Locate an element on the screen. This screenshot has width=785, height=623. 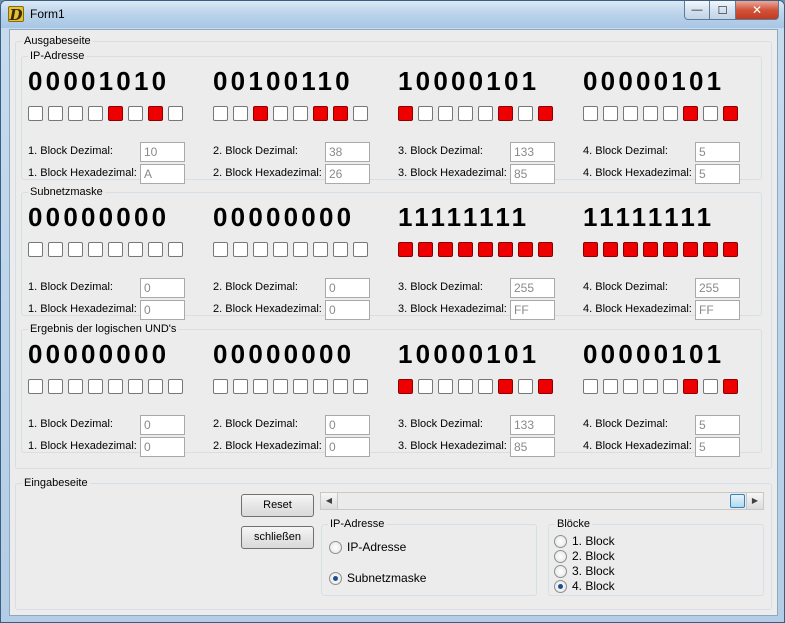
radio-subnet-mask is located at coordinates (335, 578).